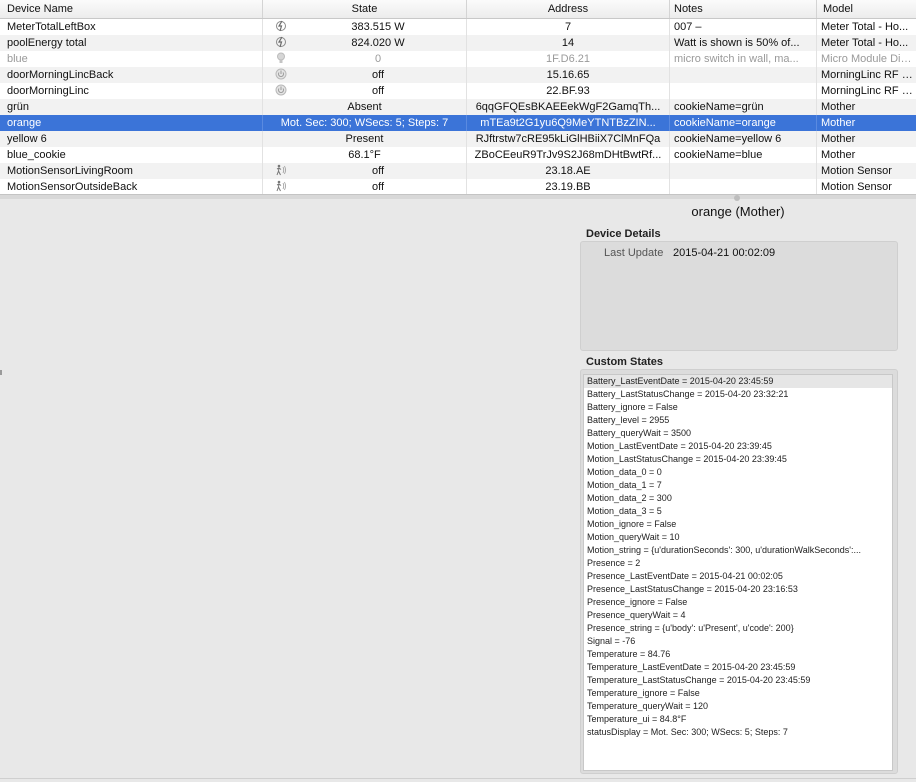 This screenshot has height=782, width=916. What do you see at coordinates (131, 91) in the screenshot?
I see `device-name: doorMorningLinc` at bounding box center [131, 91].